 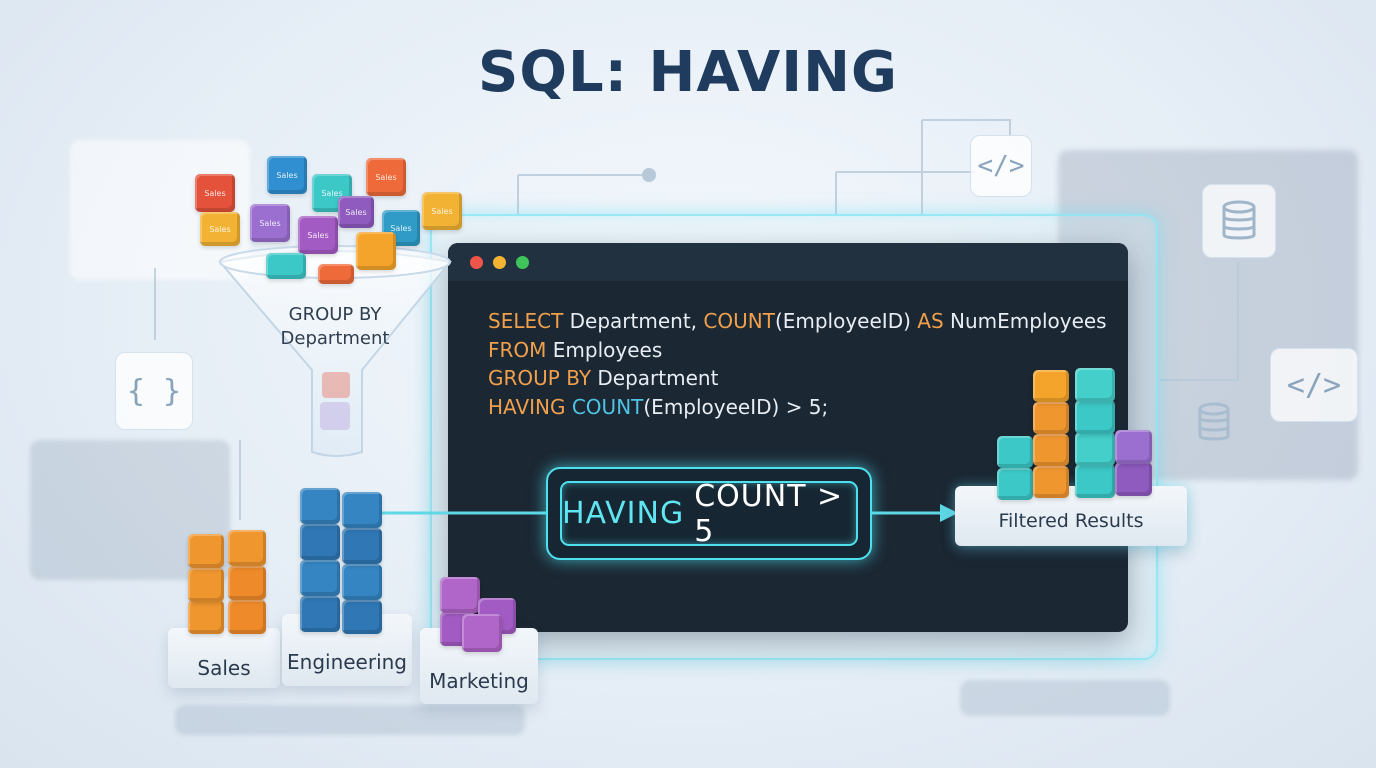 I want to click on marketing-label: Marketing, so click(x=479, y=681).